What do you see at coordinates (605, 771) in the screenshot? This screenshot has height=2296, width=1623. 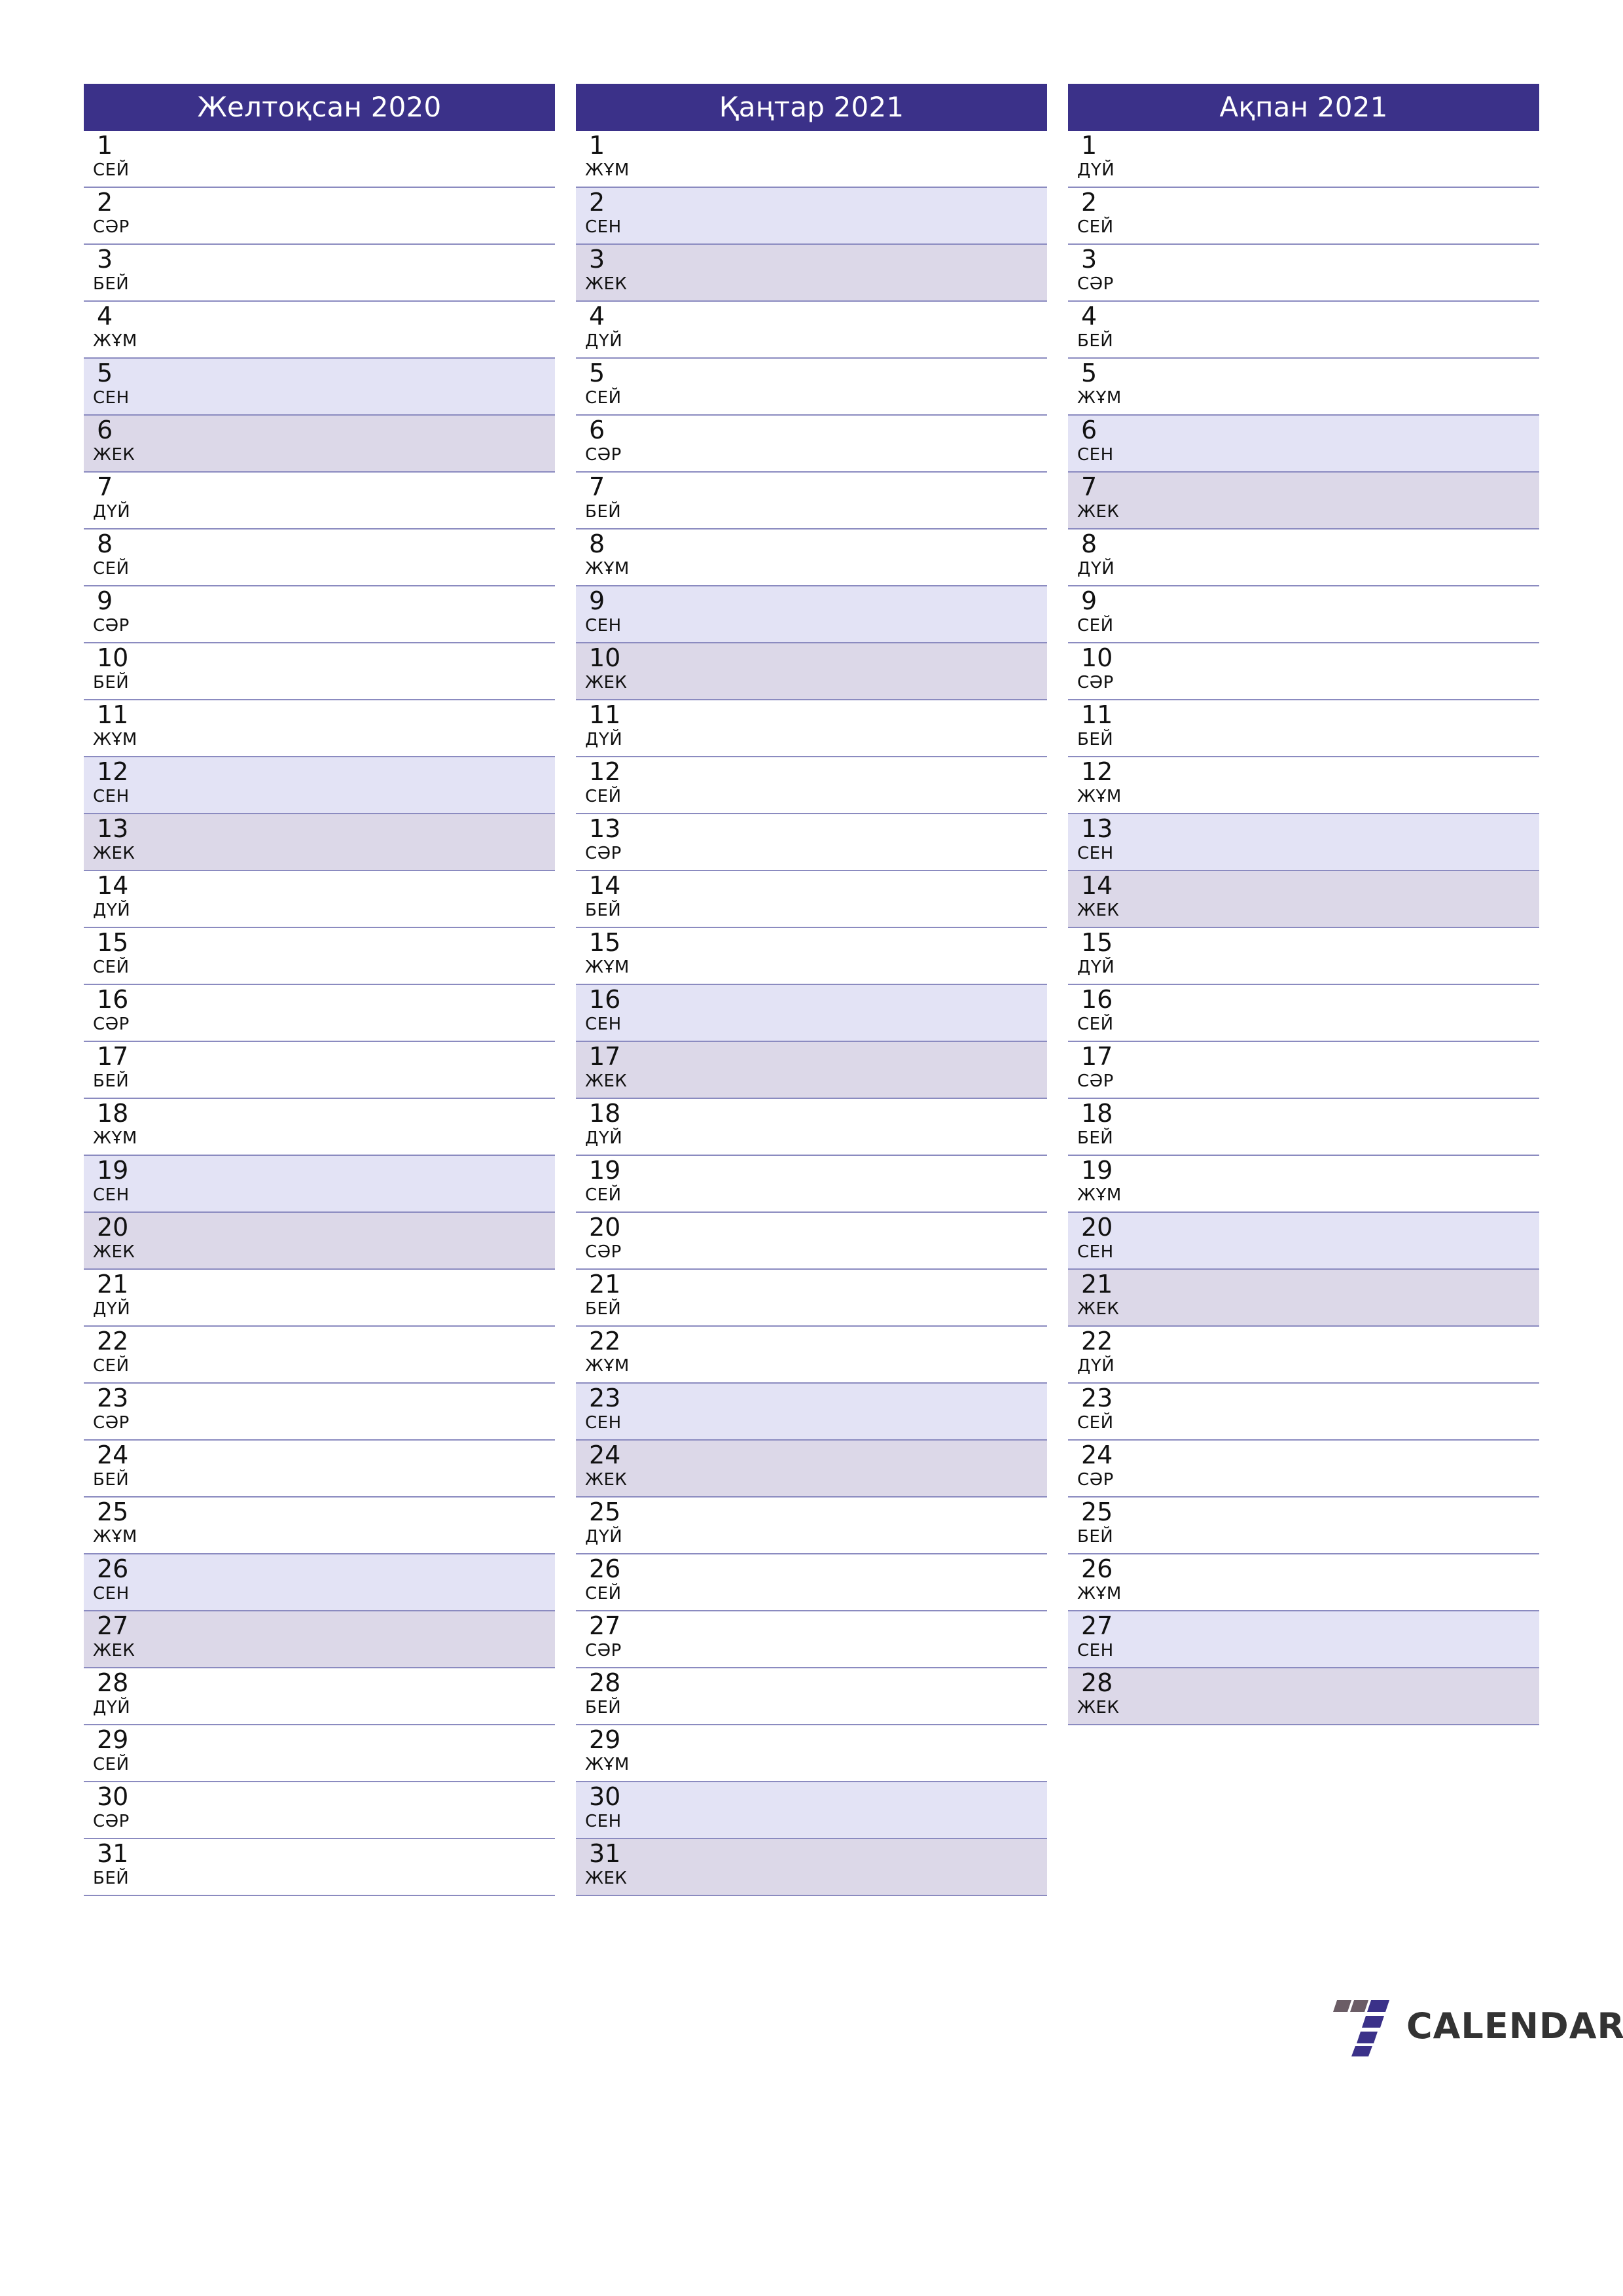 I see `day-number: 12` at bounding box center [605, 771].